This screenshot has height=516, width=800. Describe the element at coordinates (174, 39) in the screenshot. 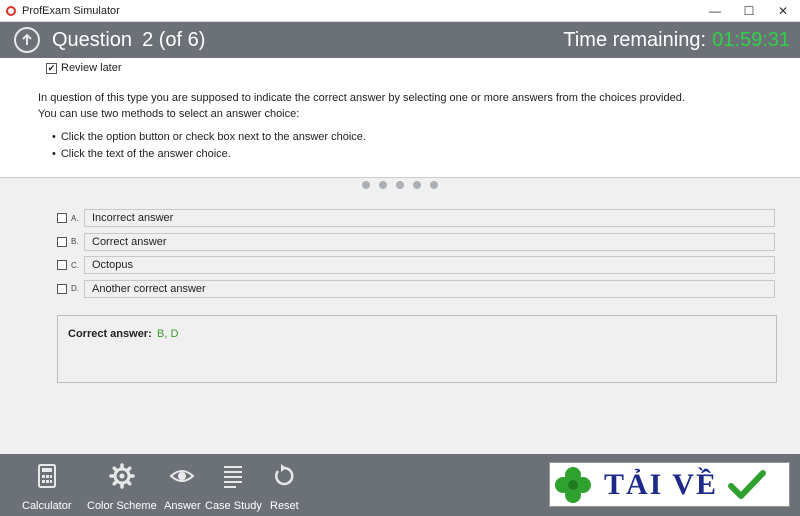

I see `question-number: 2 (of 6)` at that location.